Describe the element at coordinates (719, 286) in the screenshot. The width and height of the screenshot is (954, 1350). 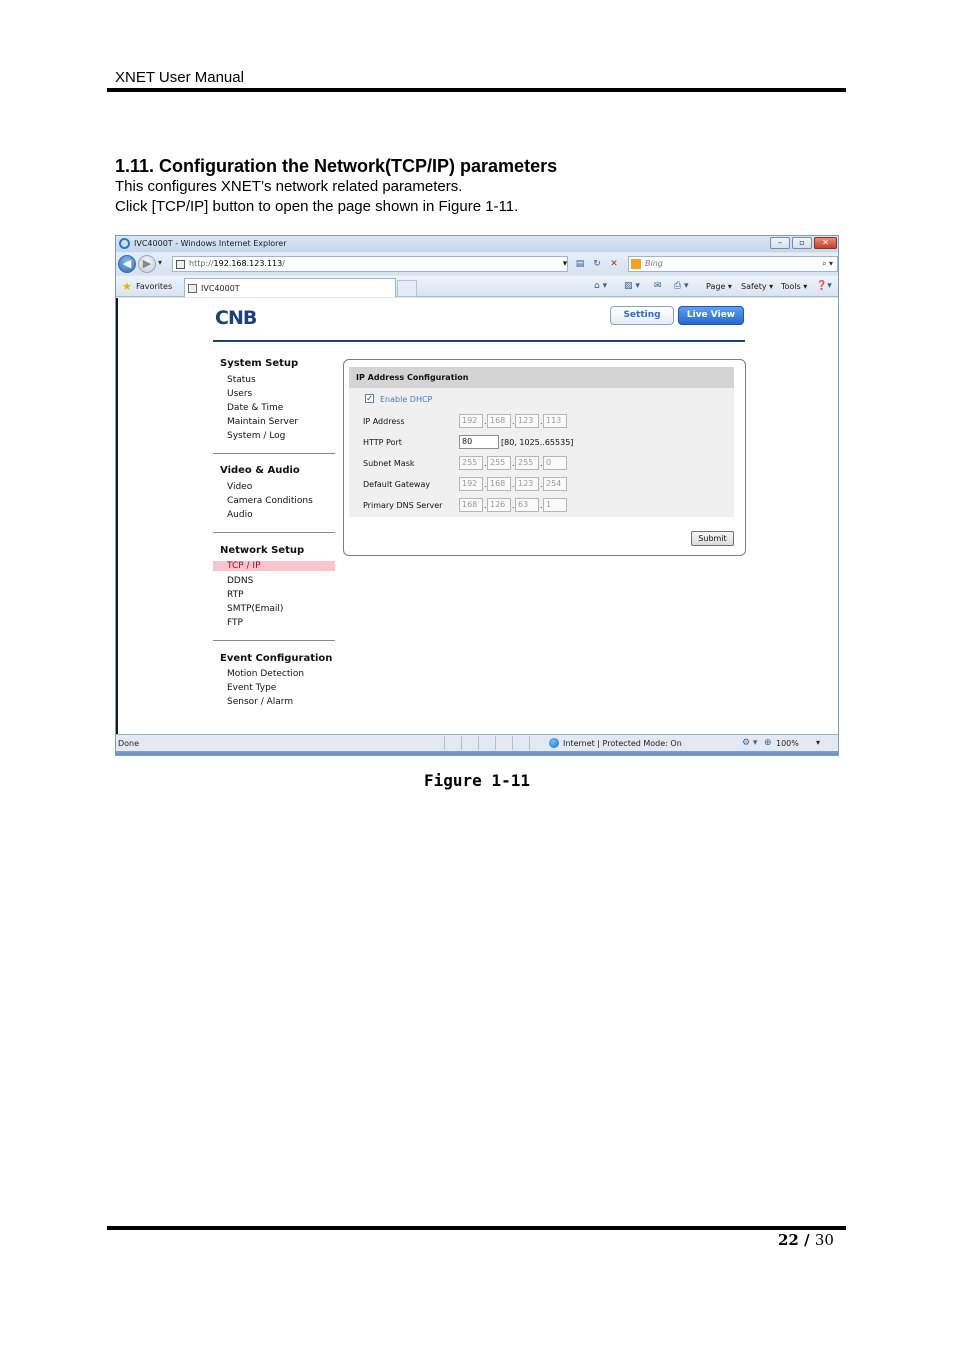
I see `page-menu: Page ▾` at that location.